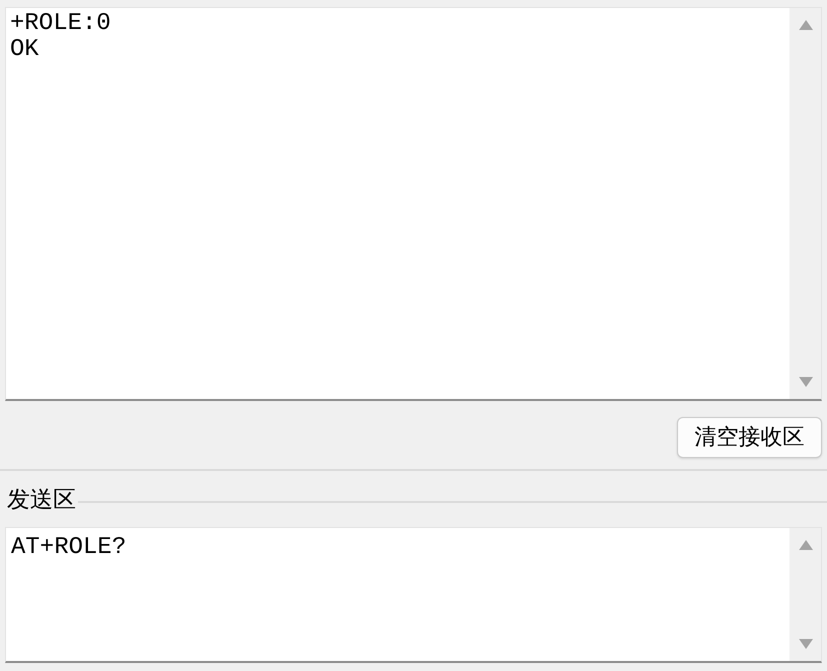 This screenshot has width=827, height=671. I want to click on received-text: +ROLE:0 OK, so click(60, 37).